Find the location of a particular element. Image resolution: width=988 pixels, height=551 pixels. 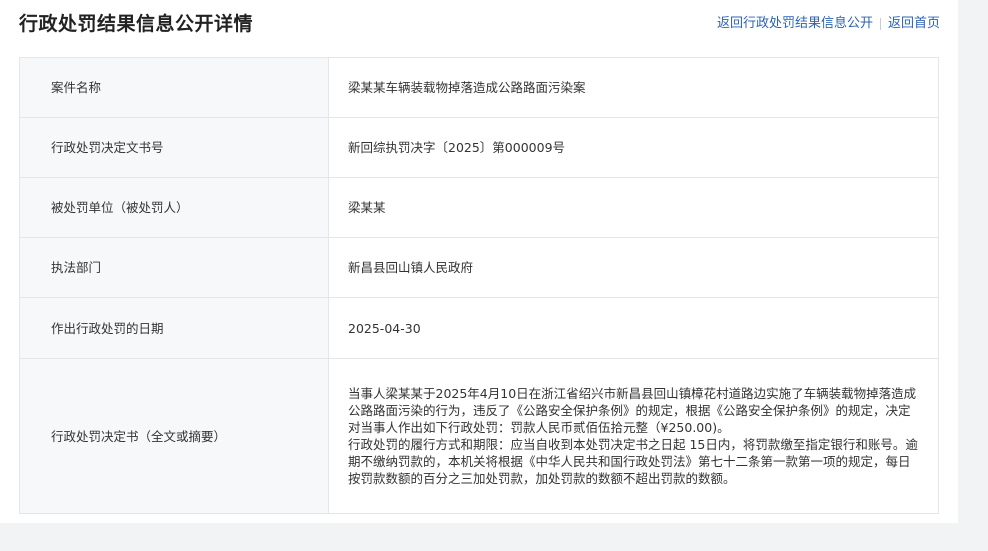

row-label: 作出行政处罚的日期 is located at coordinates (174, 328).